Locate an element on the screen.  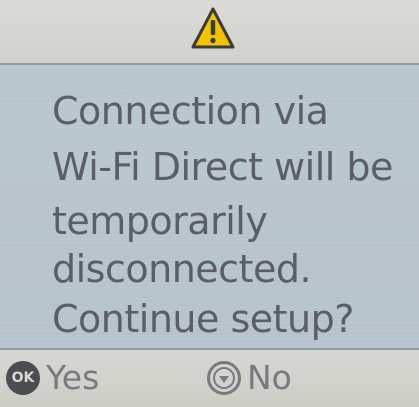
message-line-4: disconnected. is located at coordinates (182, 269).